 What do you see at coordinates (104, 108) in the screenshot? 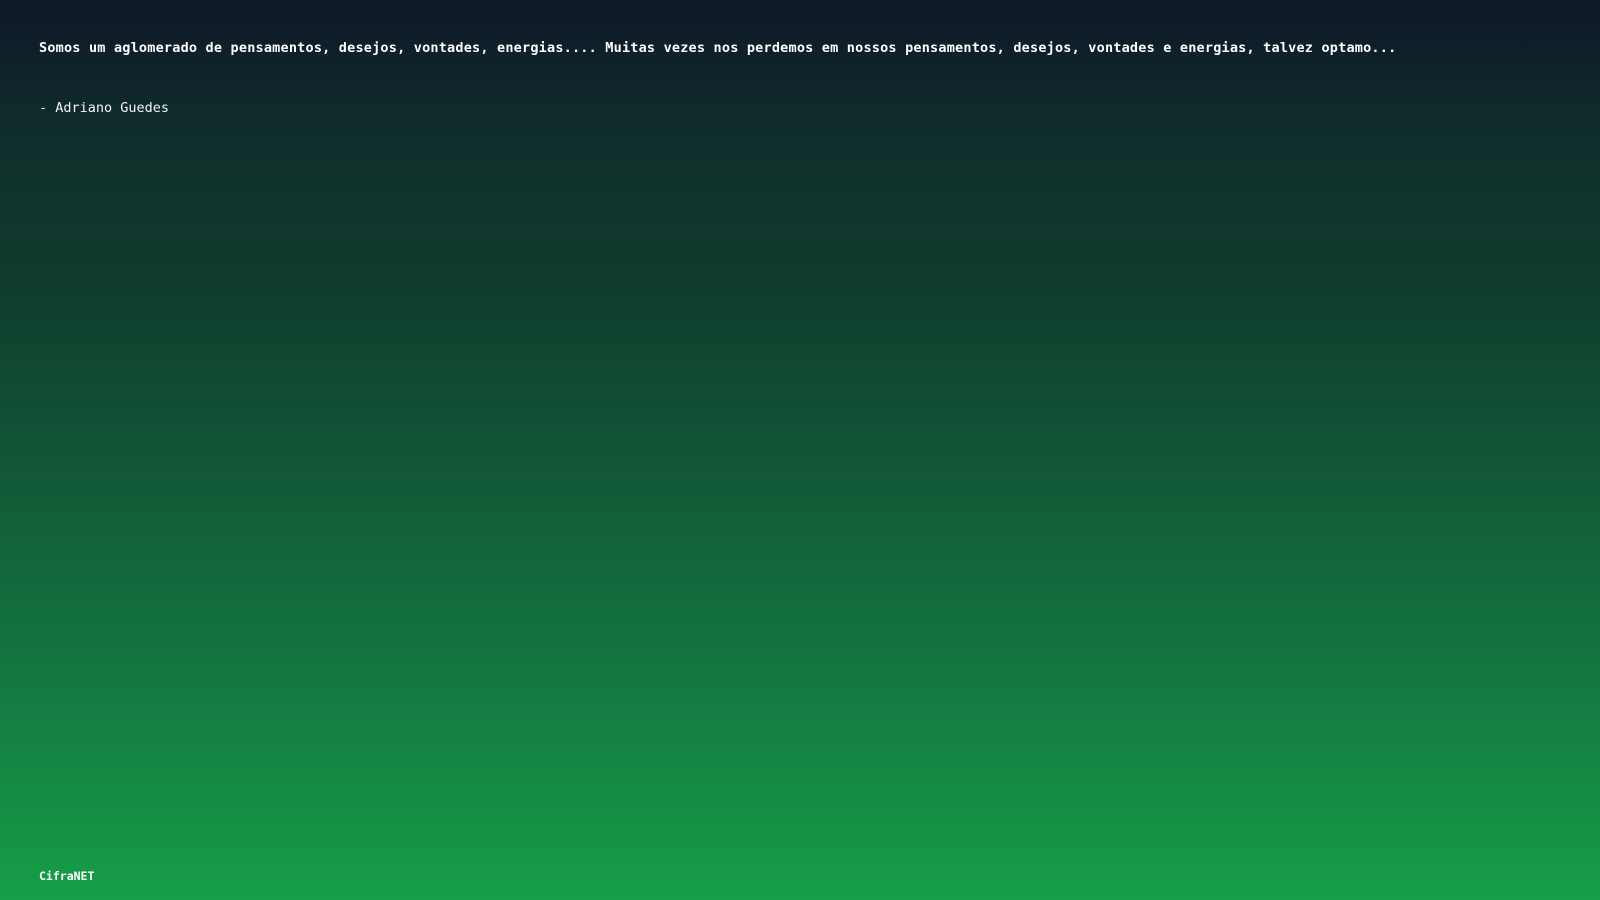
I see `quote-author: - Adriano Guedes` at bounding box center [104, 108].